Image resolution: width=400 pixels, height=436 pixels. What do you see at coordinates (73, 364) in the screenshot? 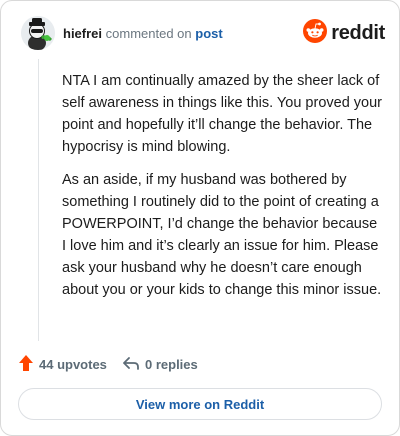
I see `upvote-count: 44 upvotes` at bounding box center [73, 364].